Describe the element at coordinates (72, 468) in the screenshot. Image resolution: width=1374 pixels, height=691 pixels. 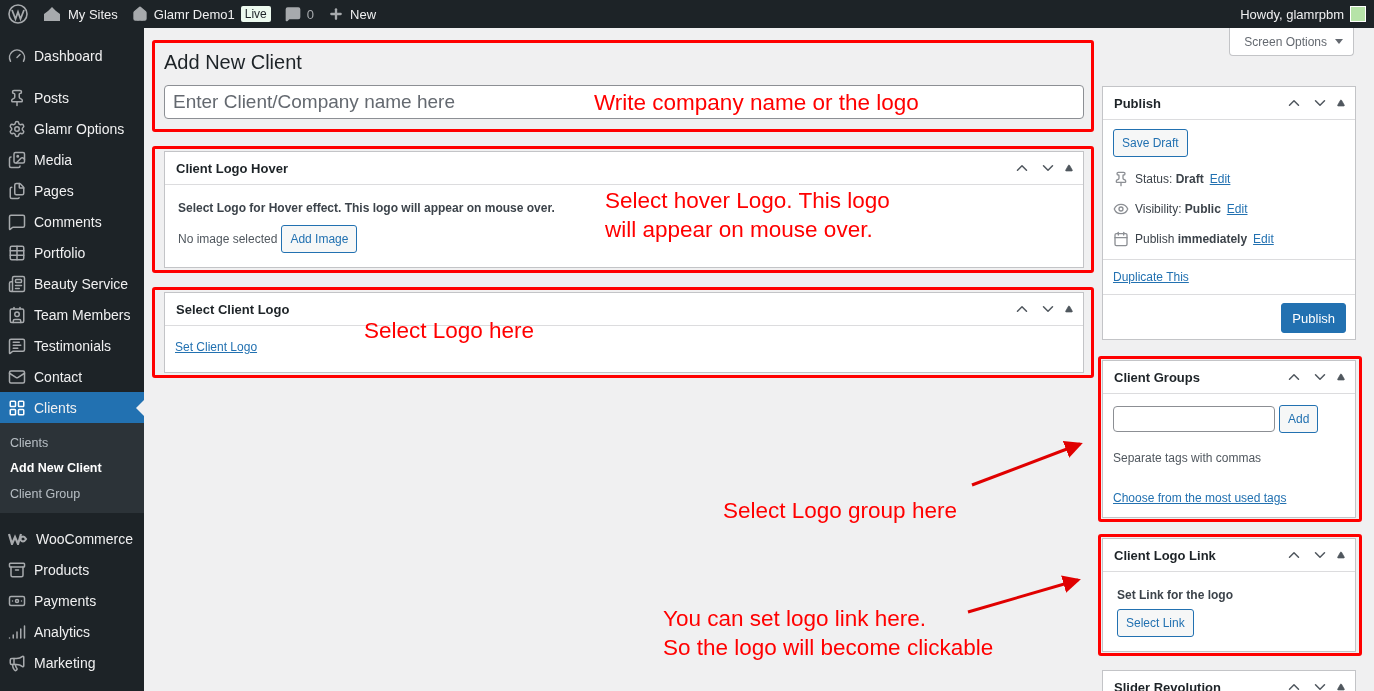
I see `submenu-item: Add New Client` at that location.